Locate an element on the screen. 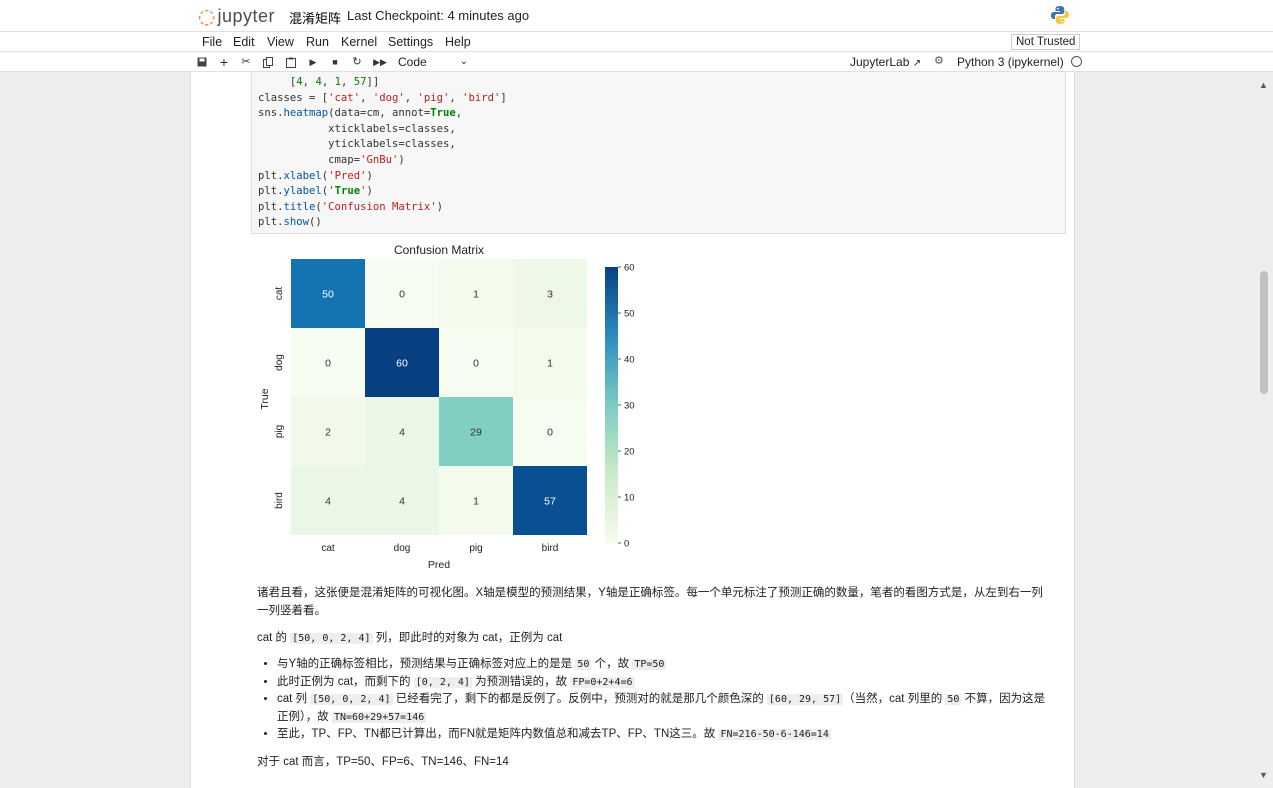  text-span: 为预测错误的，故 is located at coordinates (521, 681).